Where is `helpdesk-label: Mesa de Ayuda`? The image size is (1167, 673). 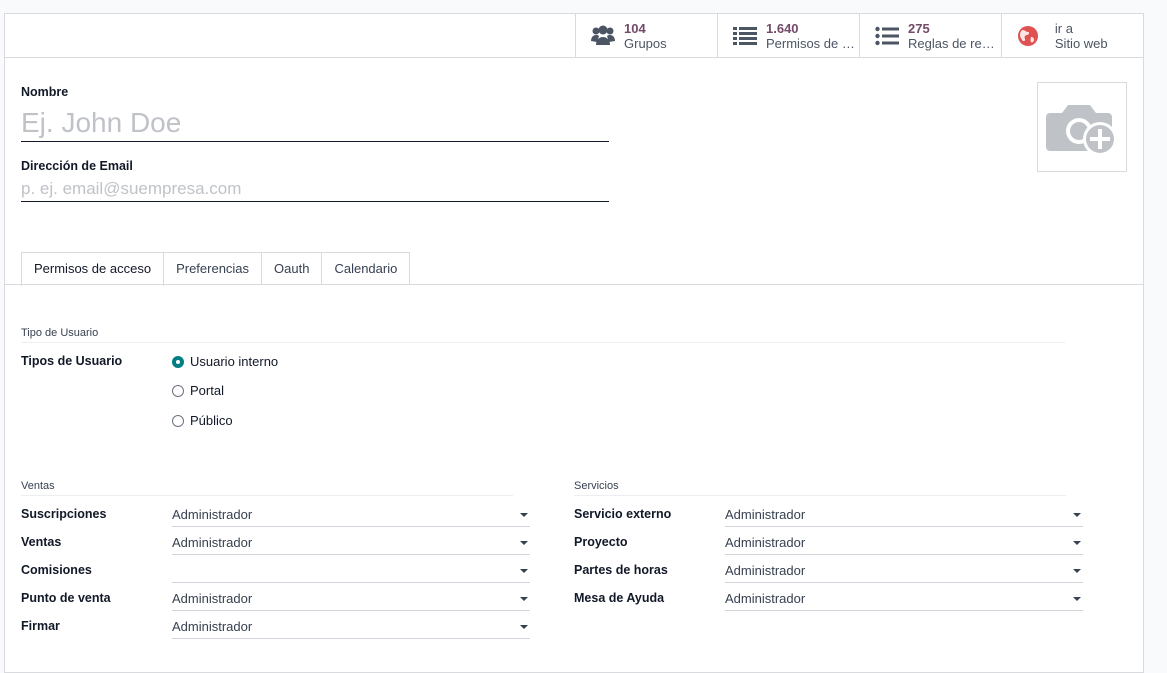
helpdesk-label: Mesa de Ayuda is located at coordinates (619, 598).